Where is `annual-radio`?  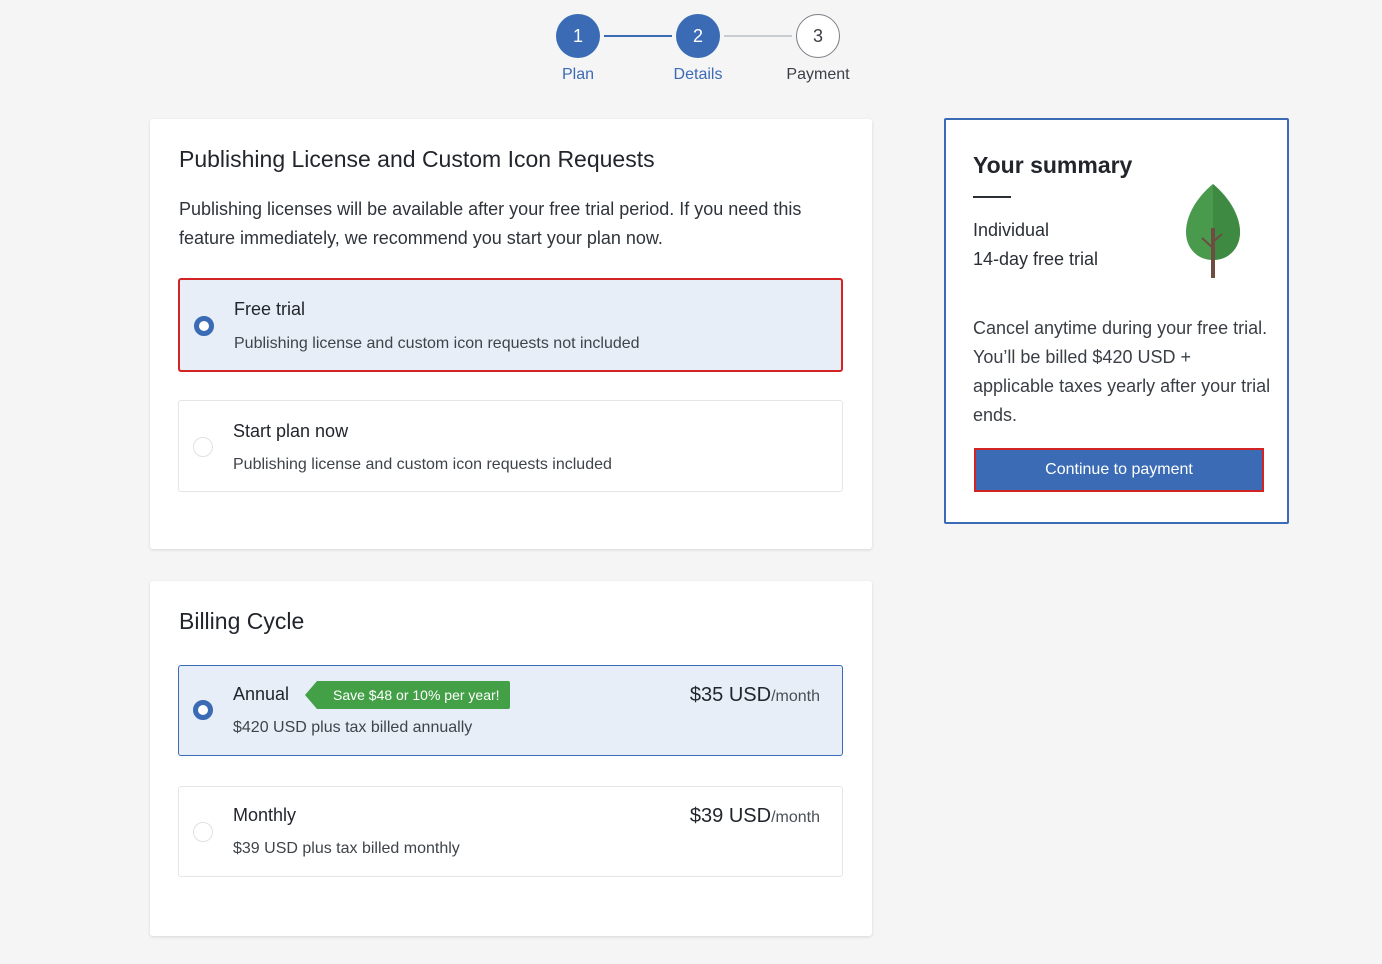
annual-radio is located at coordinates (203, 710).